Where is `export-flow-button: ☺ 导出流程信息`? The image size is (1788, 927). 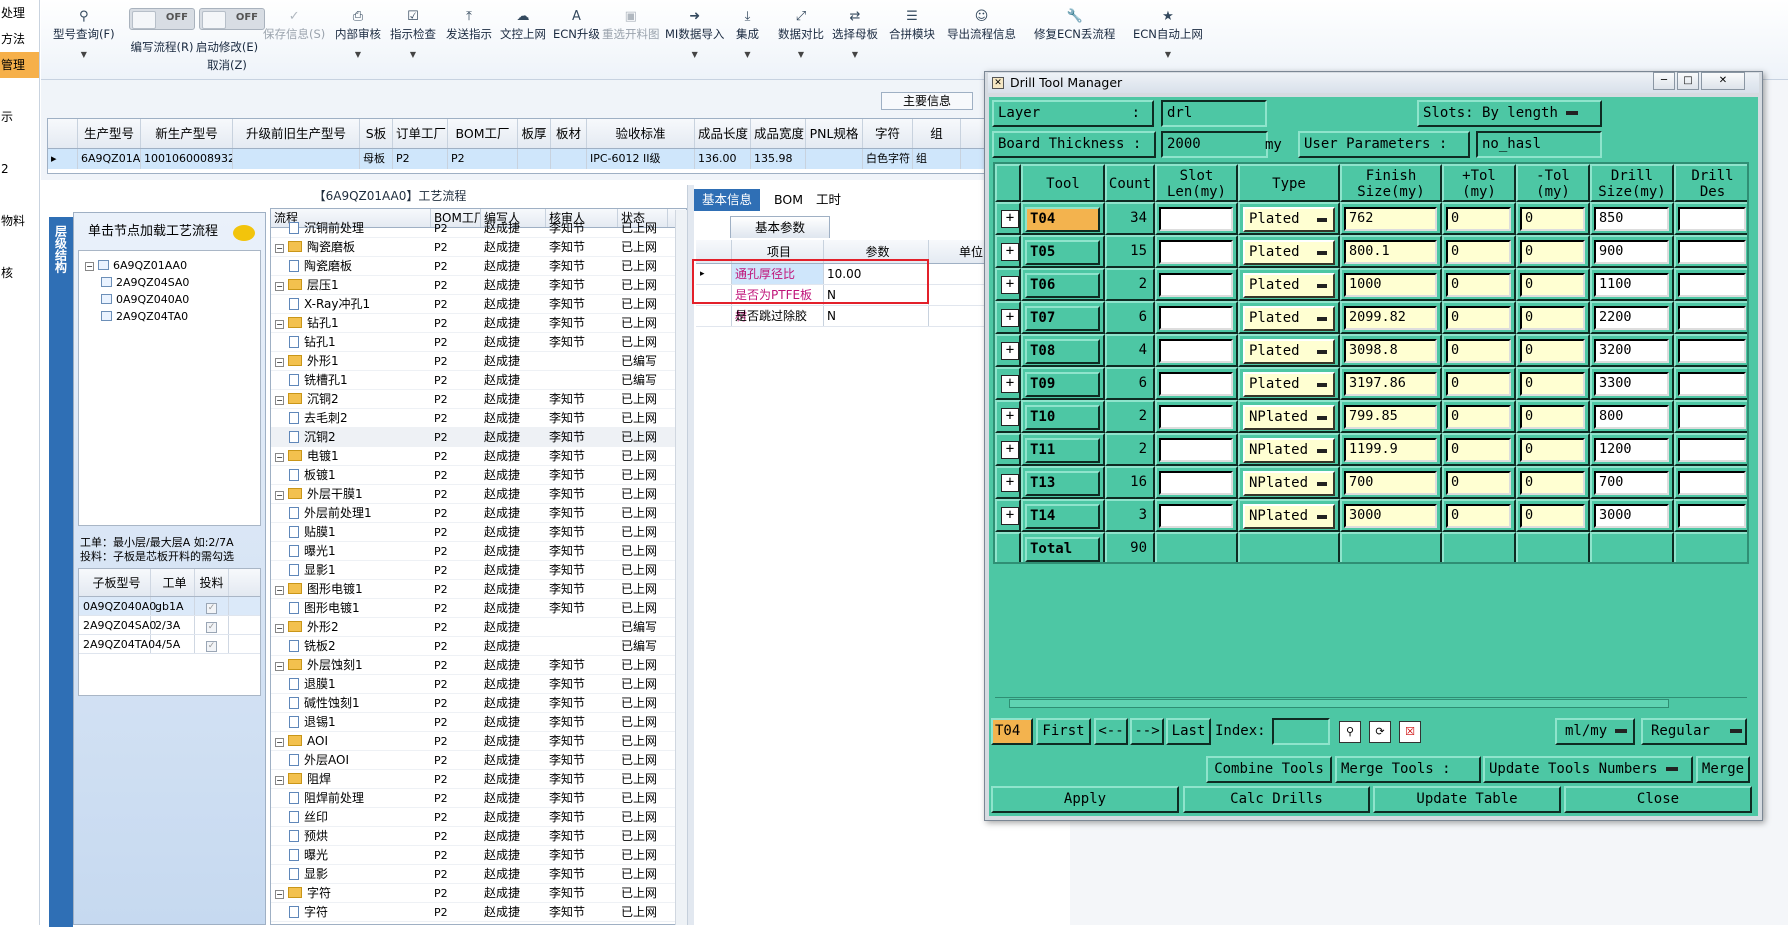
export-flow-button: ☺ 导出流程信息 is located at coordinates (981, 25).